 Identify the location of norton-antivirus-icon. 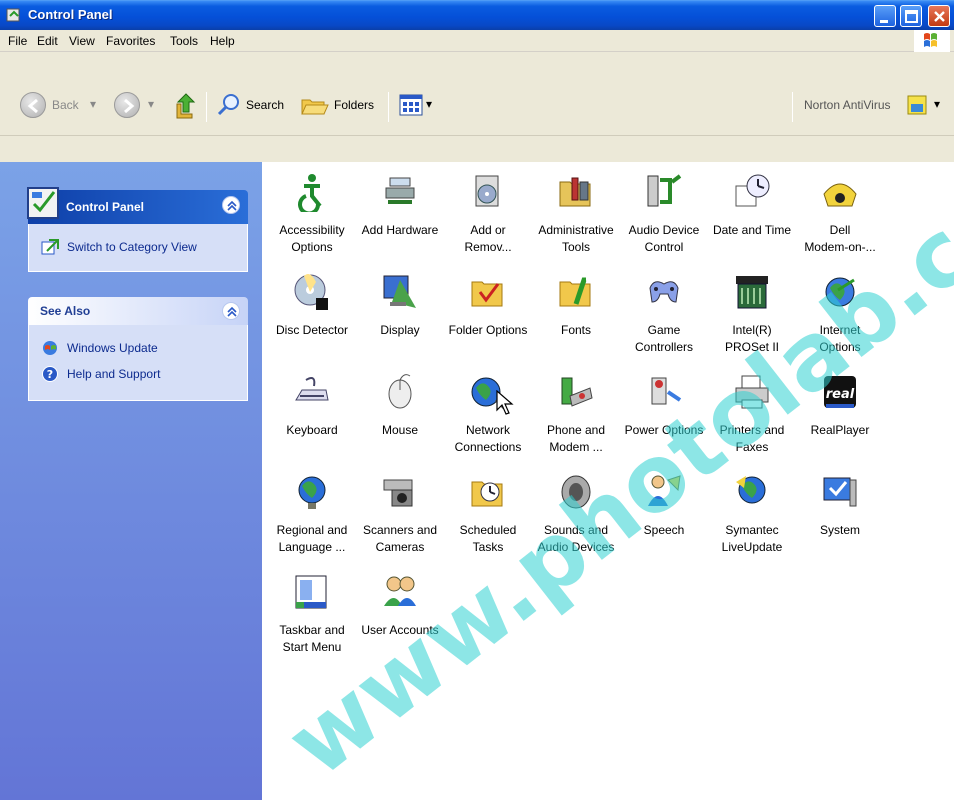
(917, 105).